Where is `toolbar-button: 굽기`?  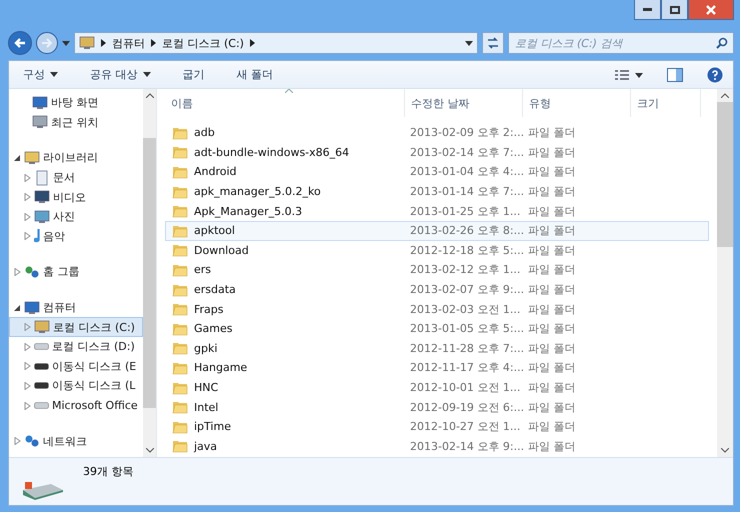
toolbar-button: 굽기 is located at coordinates (193, 74).